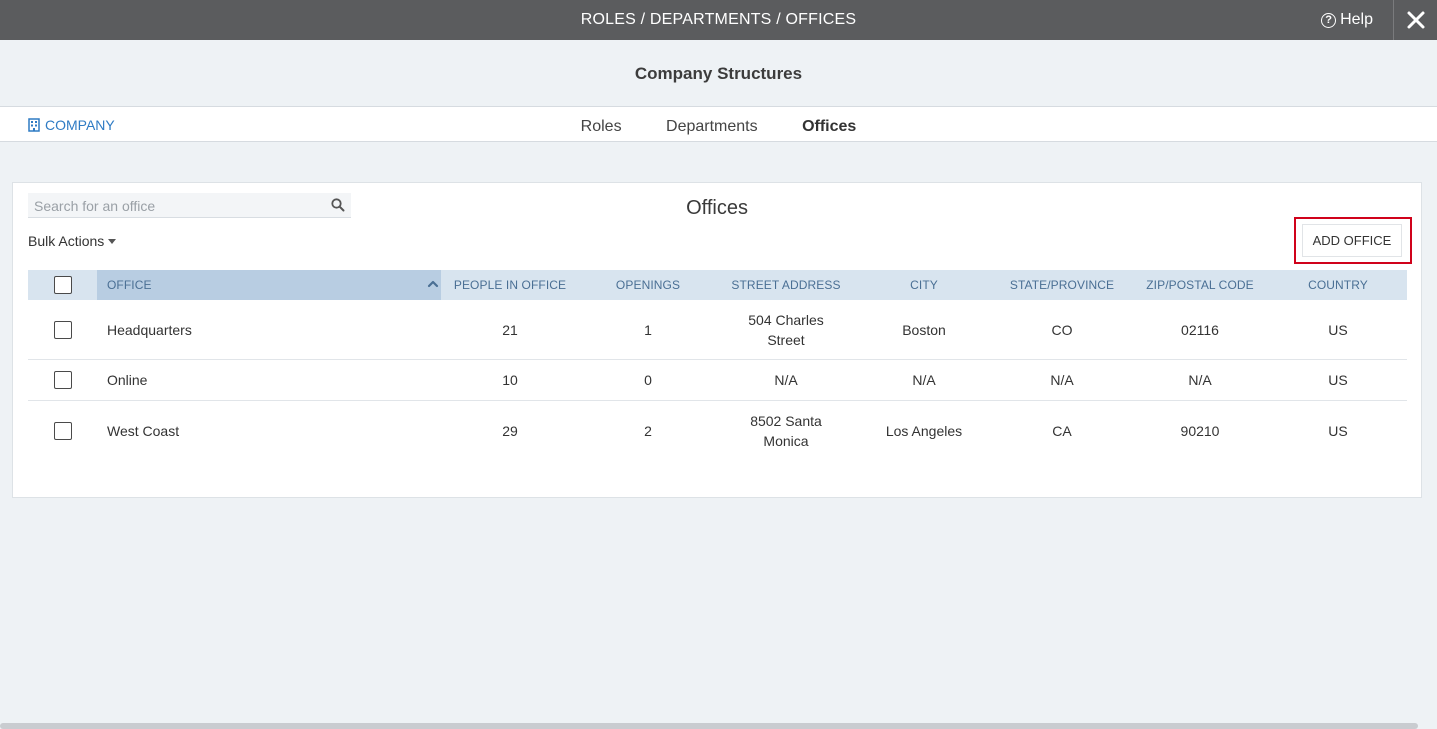  Describe the element at coordinates (924, 380) in the screenshot. I see `city: N/A` at that location.